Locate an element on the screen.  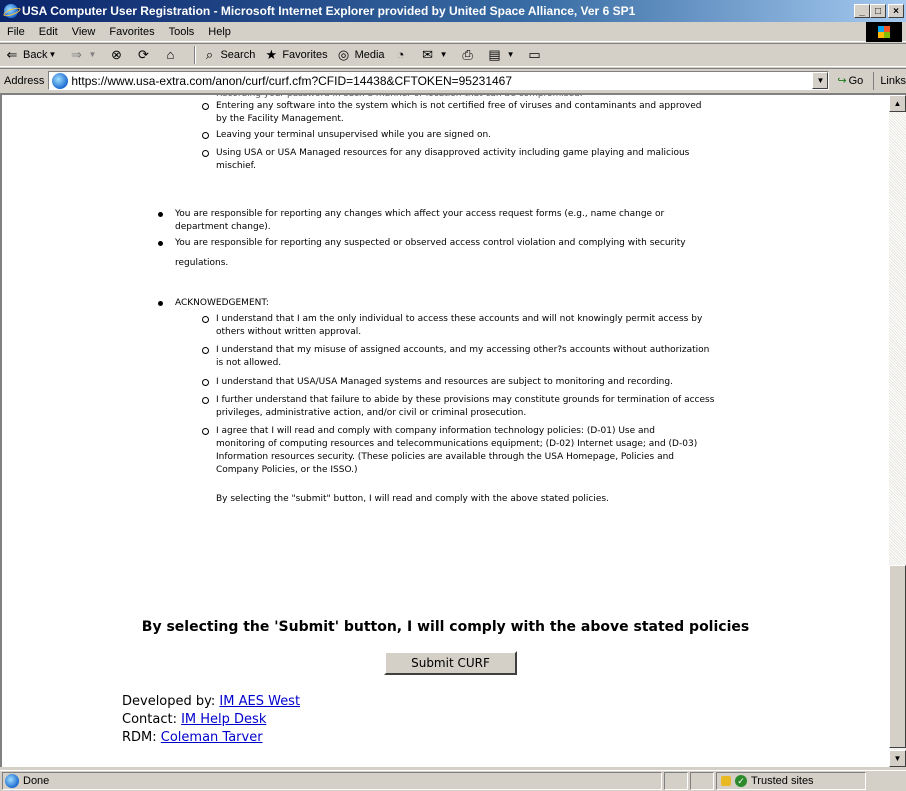
contact-label: Contact: is located at coordinates (152, 719).